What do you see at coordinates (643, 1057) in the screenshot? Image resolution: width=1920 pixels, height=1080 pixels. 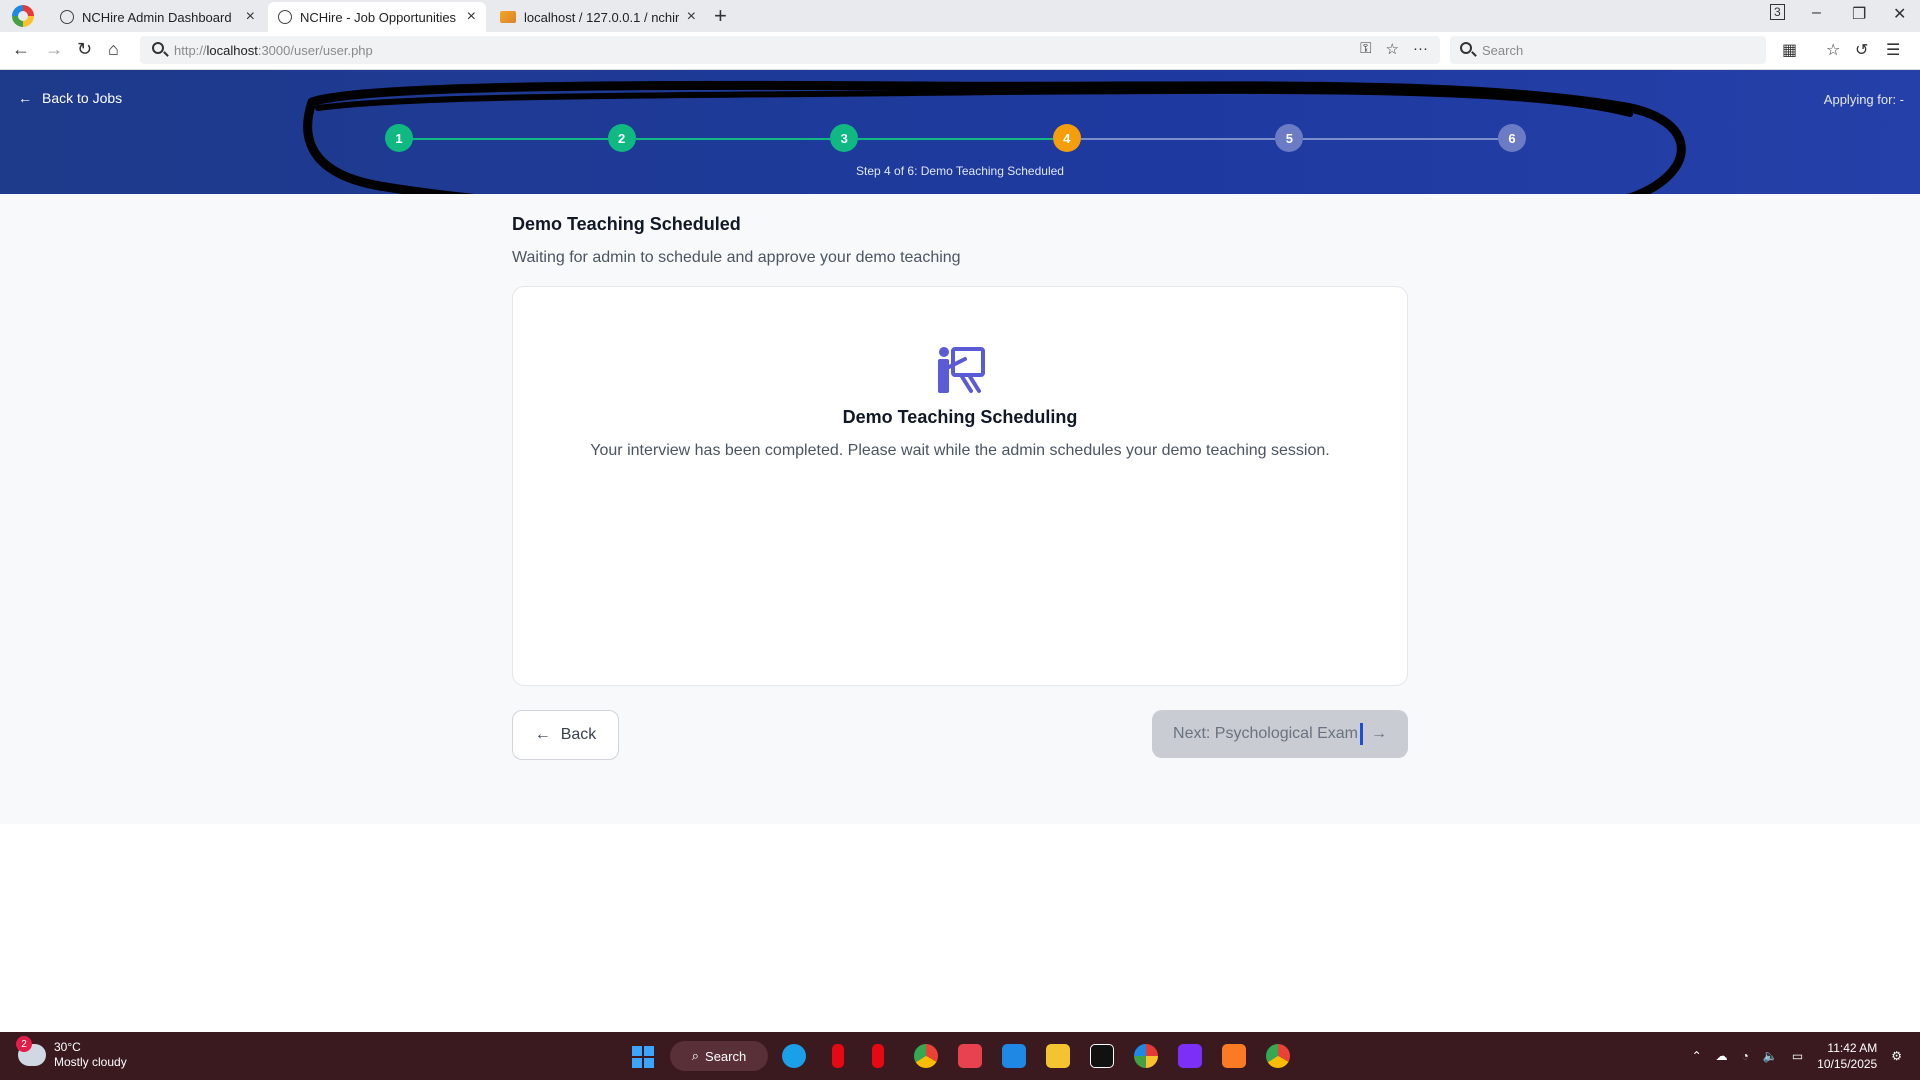 I see `windows-start-icon` at bounding box center [643, 1057].